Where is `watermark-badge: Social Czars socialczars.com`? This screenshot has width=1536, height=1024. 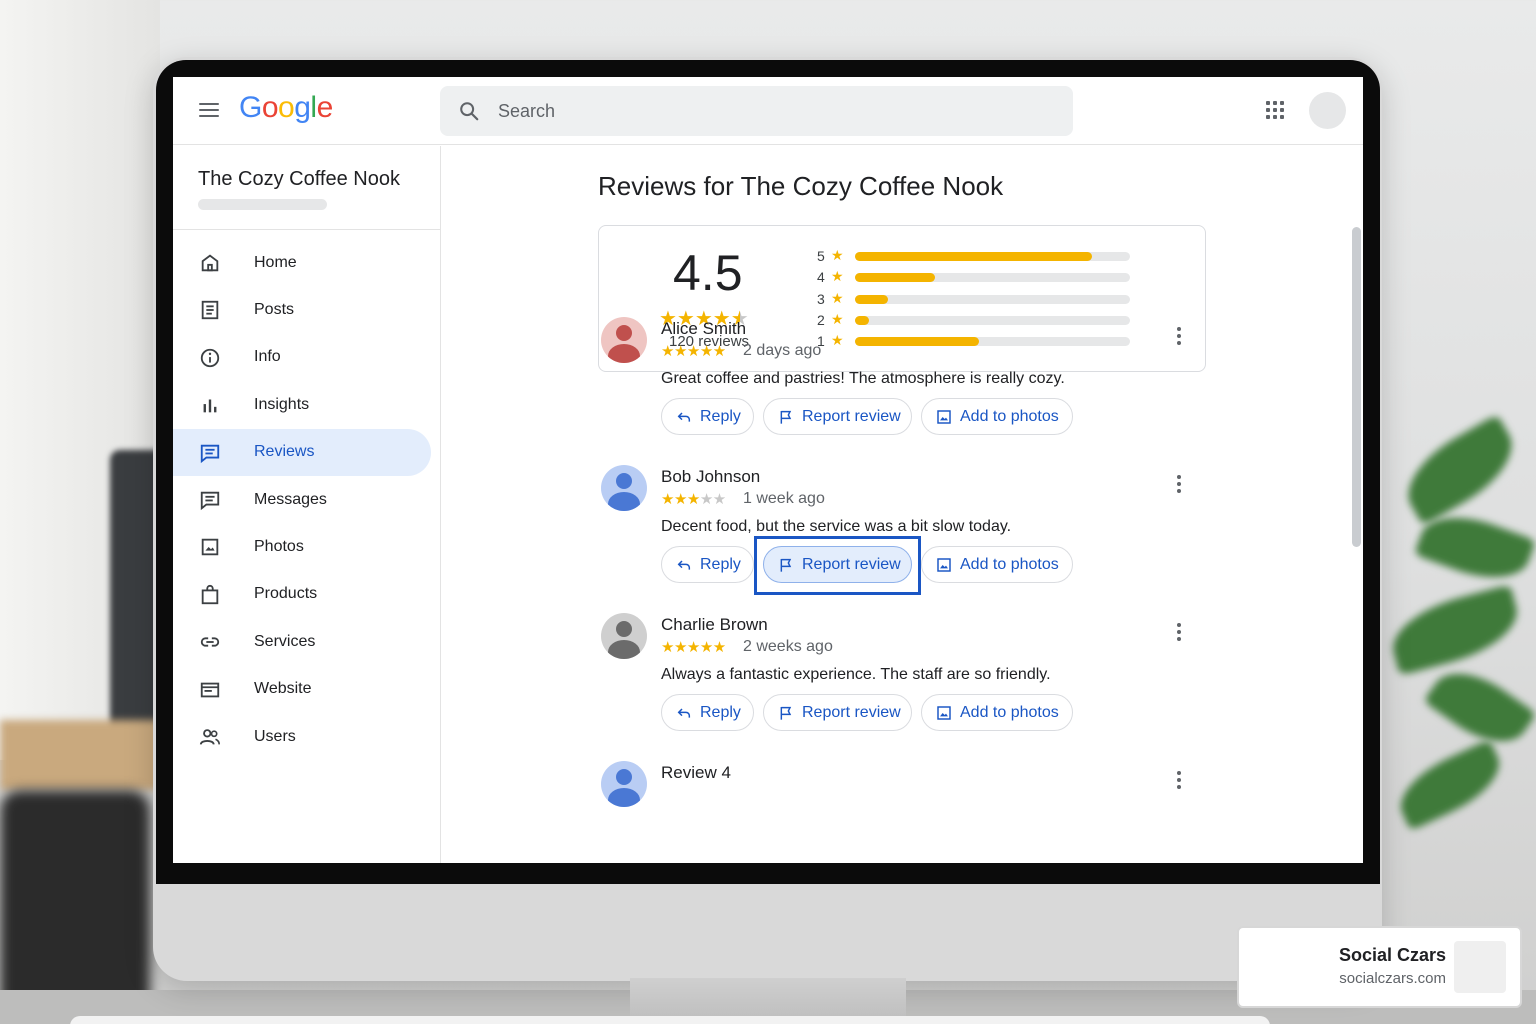
watermark-badge: Social Czars socialczars.com is located at coordinates (1379, 967).